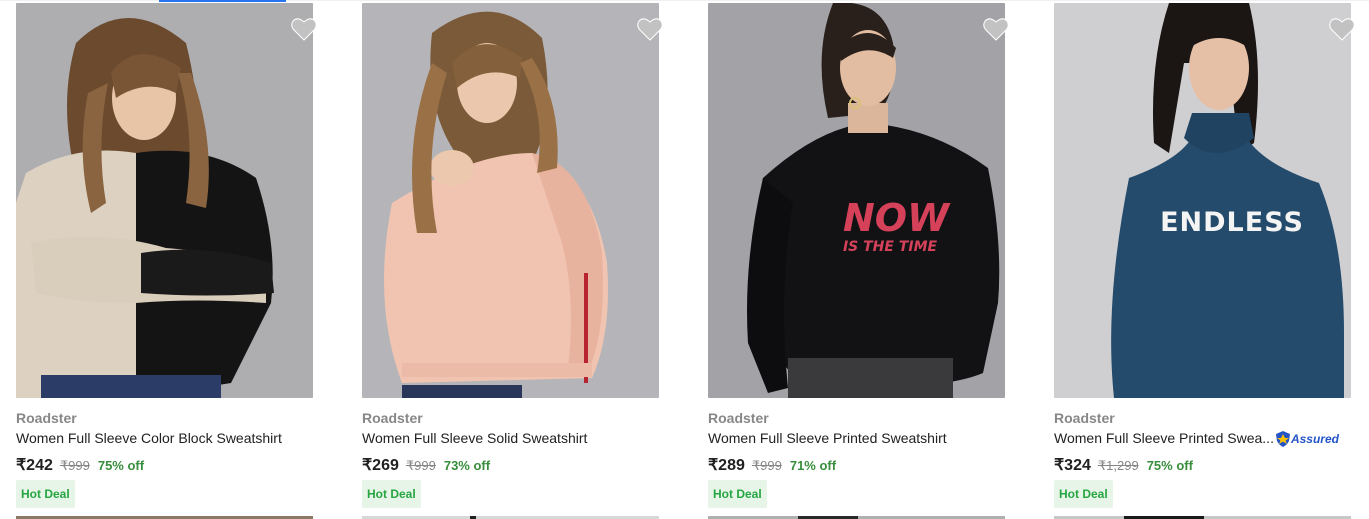  Describe the element at coordinates (897, 218) in the screenshot. I see `sweatshirt-print-now: NOW` at that location.